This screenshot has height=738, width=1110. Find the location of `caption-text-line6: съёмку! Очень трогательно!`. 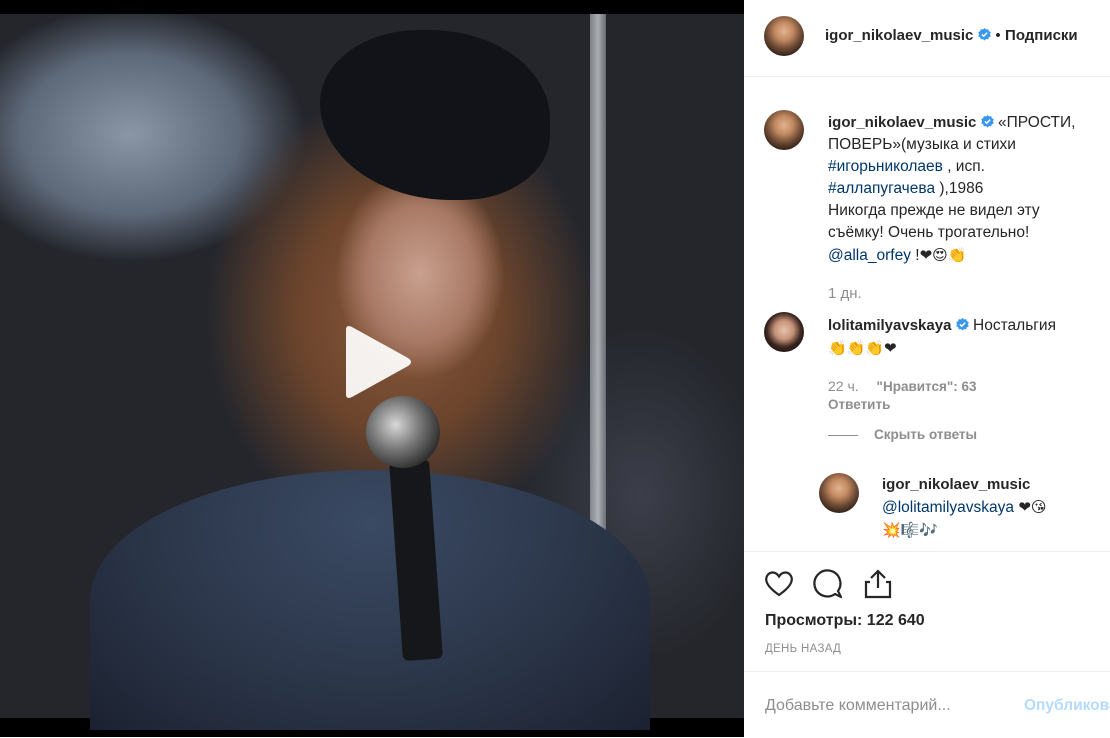

caption-text-line6: съёмку! Очень трогательно! is located at coordinates (929, 232).